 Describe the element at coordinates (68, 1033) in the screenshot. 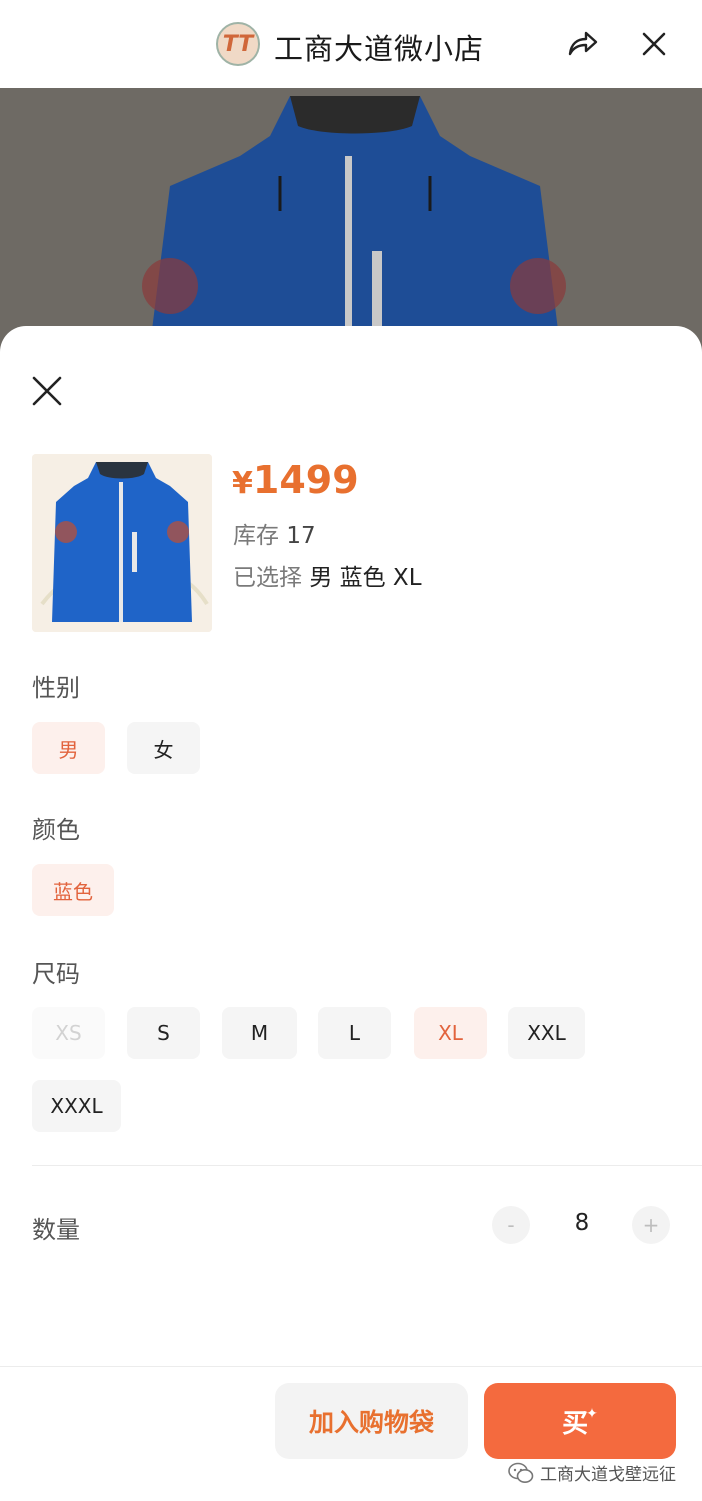

I see `size-option-xs: XS` at that location.